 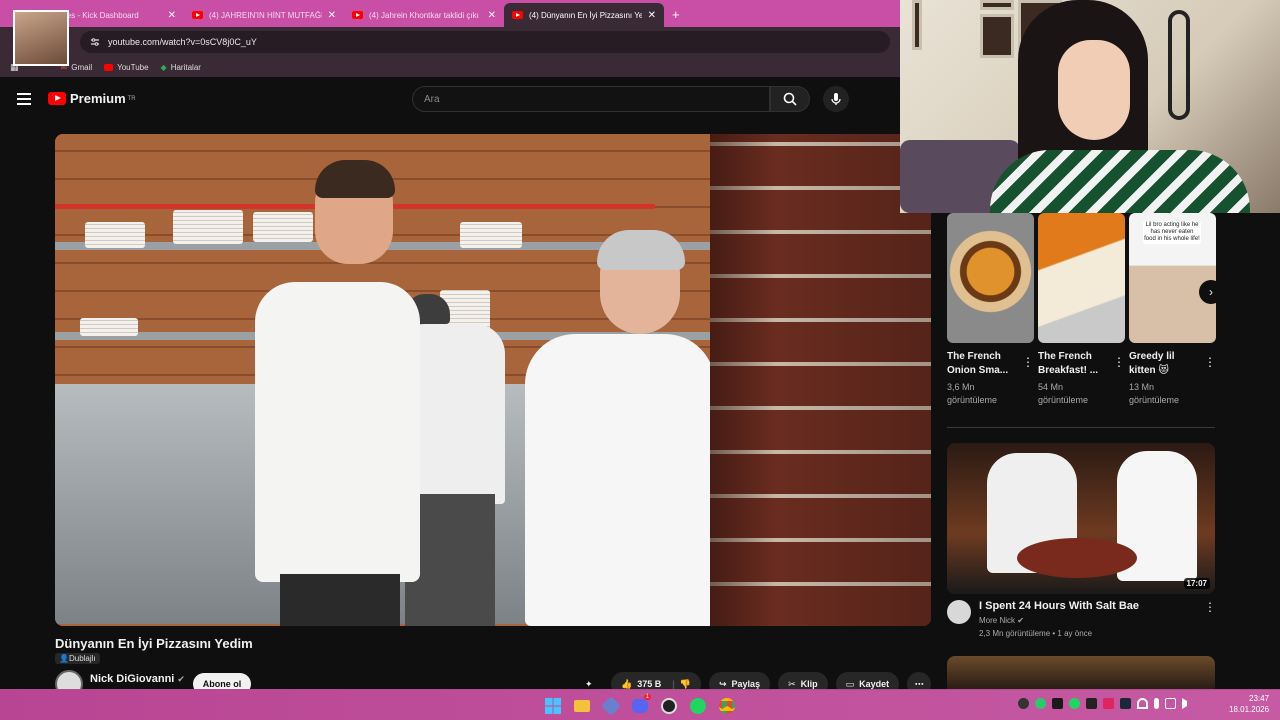 I want to click on tab-title: (4) Jahrein Khontkar taklidi çıkı, so click(x=424, y=15).